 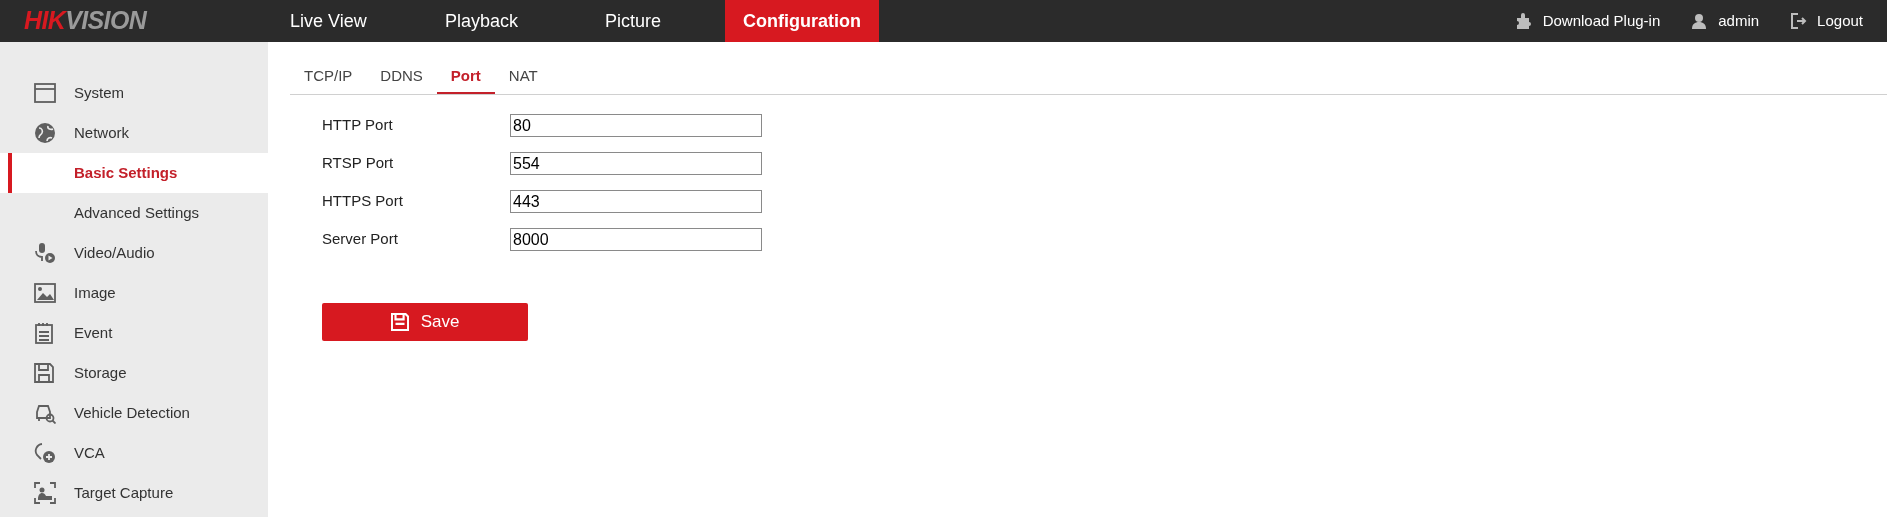 What do you see at coordinates (363, 201) in the screenshot?
I see `field-label: HTTPS Port` at bounding box center [363, 201].